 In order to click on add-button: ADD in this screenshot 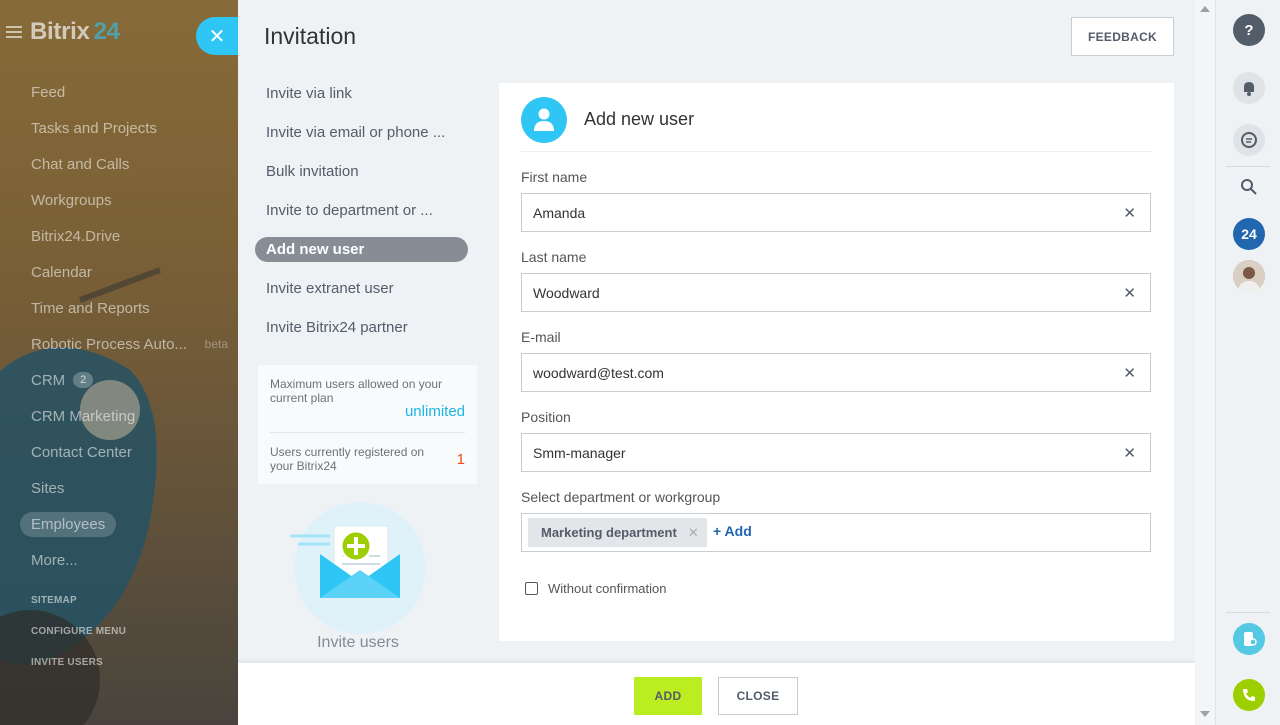, I will do `click(668, 696)`.